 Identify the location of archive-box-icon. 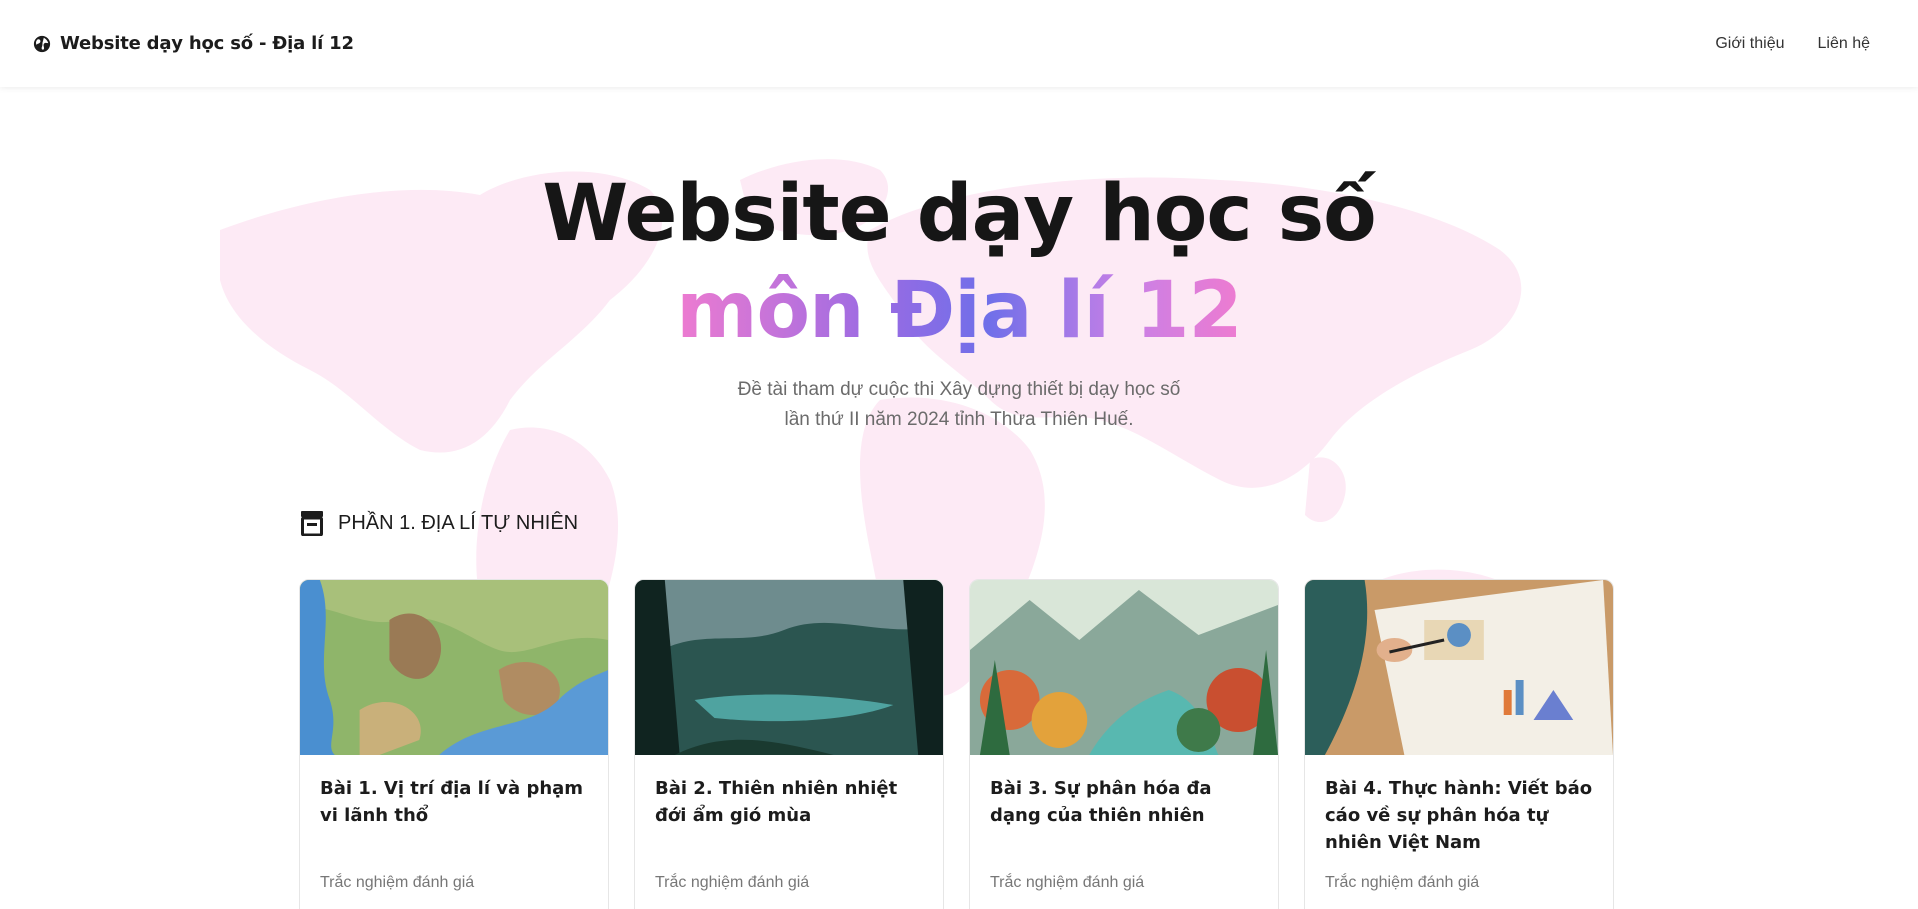
(312, 523).